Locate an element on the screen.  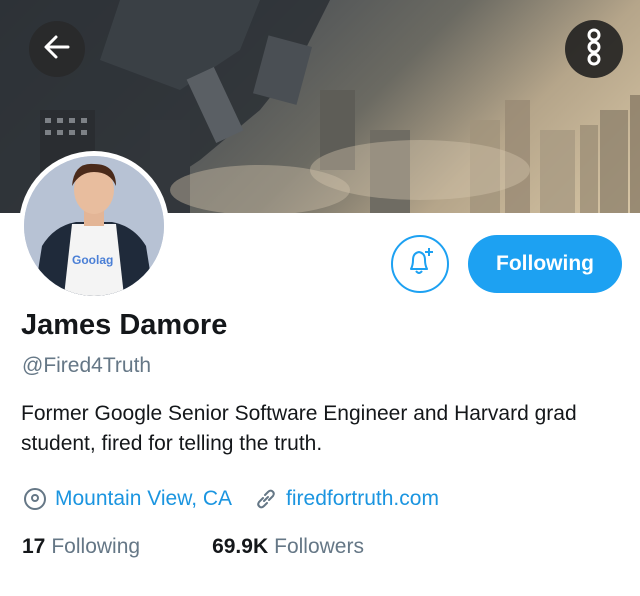
link-icon is located at coordinates (266, 499).